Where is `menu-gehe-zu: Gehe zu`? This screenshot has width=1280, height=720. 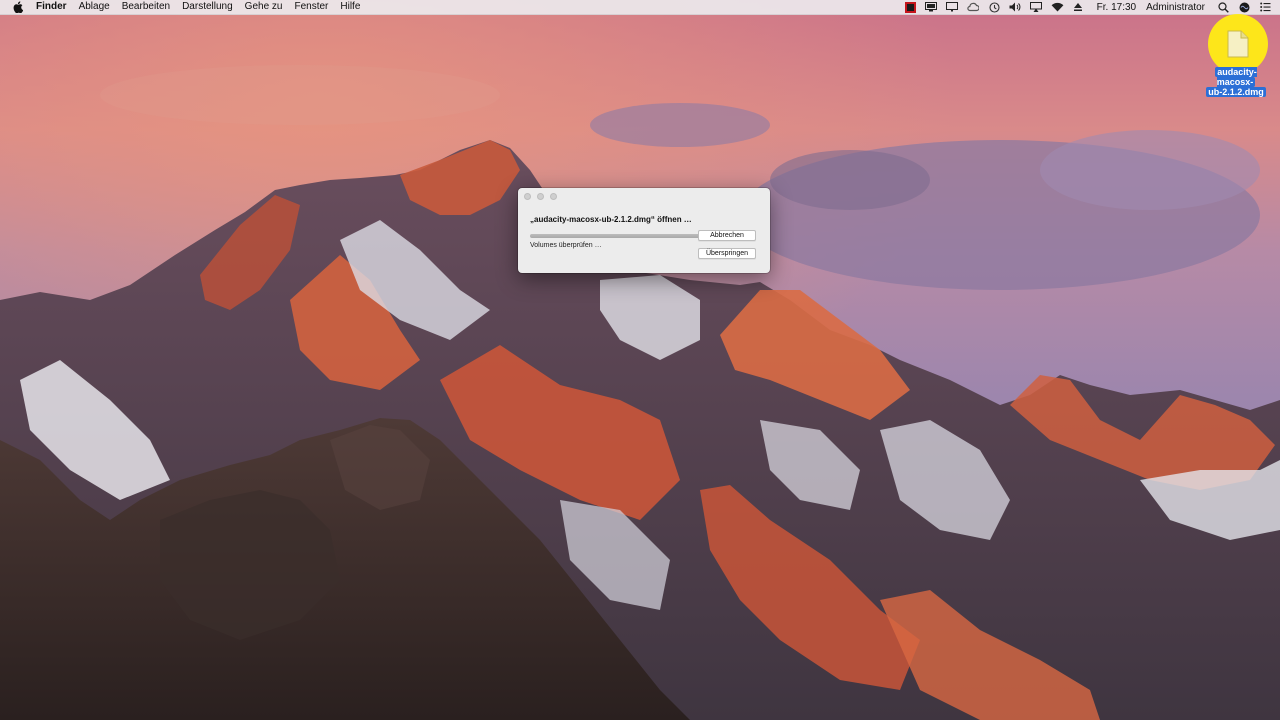 menu-gehe-zu: Gehe zu is located at coordinates (264, 7).